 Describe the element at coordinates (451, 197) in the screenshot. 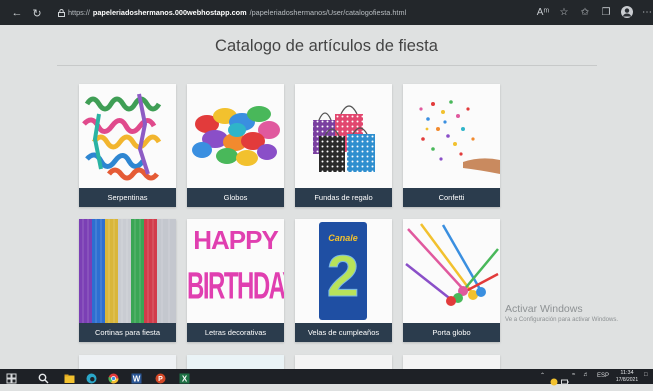

I see `catalog-card-label: Confetti` at that location.